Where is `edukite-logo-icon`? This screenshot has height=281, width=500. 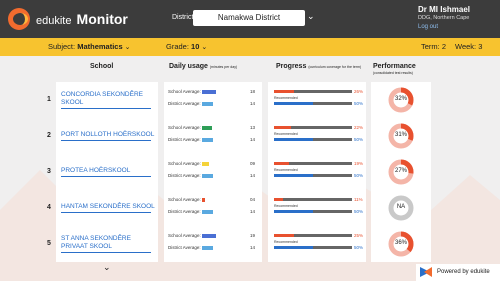 edukite-logo-icon is located at coordinates (19, 19).